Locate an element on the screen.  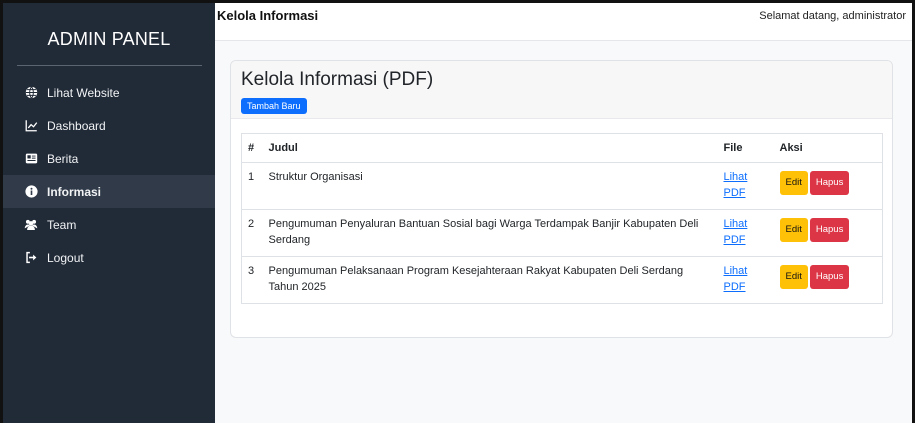
newspaper-icon is located at coordinates (31, 159).